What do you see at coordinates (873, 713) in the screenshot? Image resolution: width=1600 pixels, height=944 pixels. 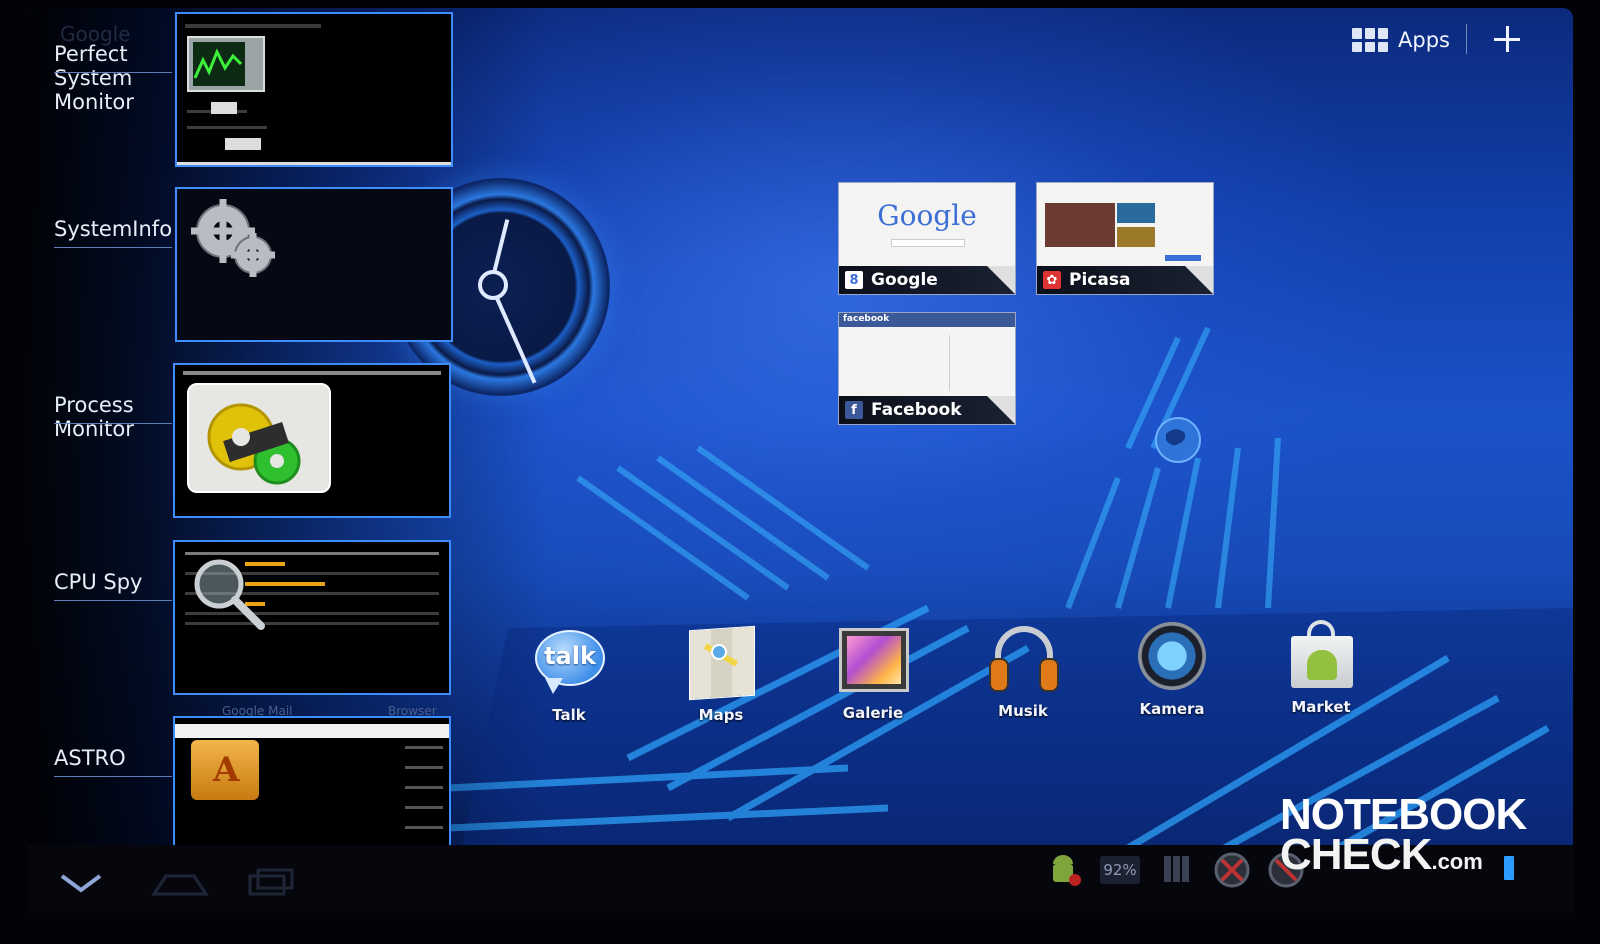 I see `dock-label: Galerie` at bounding box center [873, 713].